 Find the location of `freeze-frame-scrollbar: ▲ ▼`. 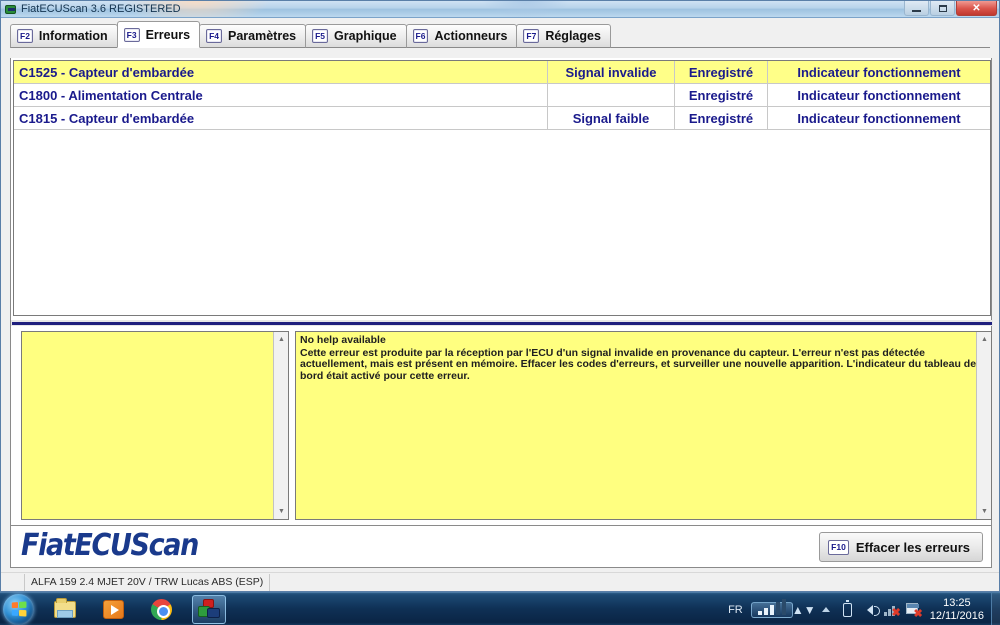

freeze-frame-scrollbar: ▲ ▼ is located at coordinates (280, 425).